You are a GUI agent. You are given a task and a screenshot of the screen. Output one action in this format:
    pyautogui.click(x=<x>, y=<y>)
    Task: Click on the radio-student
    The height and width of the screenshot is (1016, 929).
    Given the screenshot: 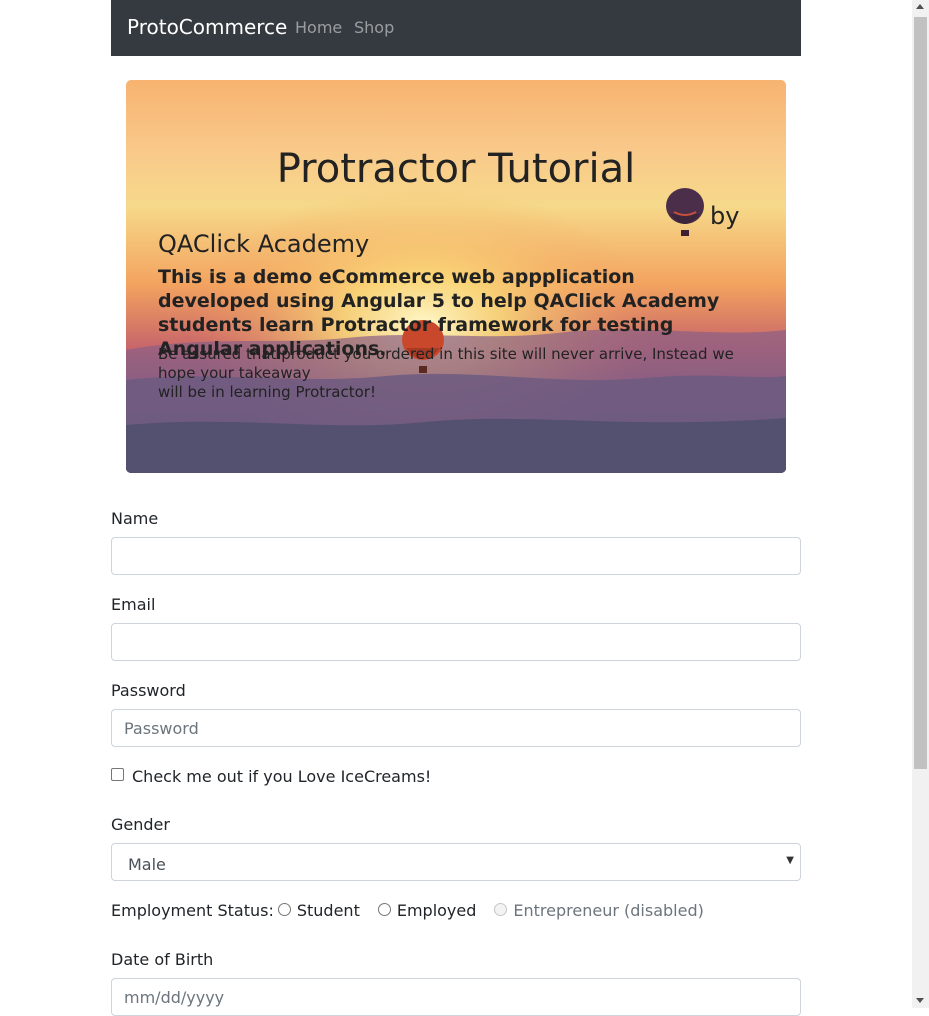 What is the action you would take?
    pyautogui.click(x=284, y=909)
    